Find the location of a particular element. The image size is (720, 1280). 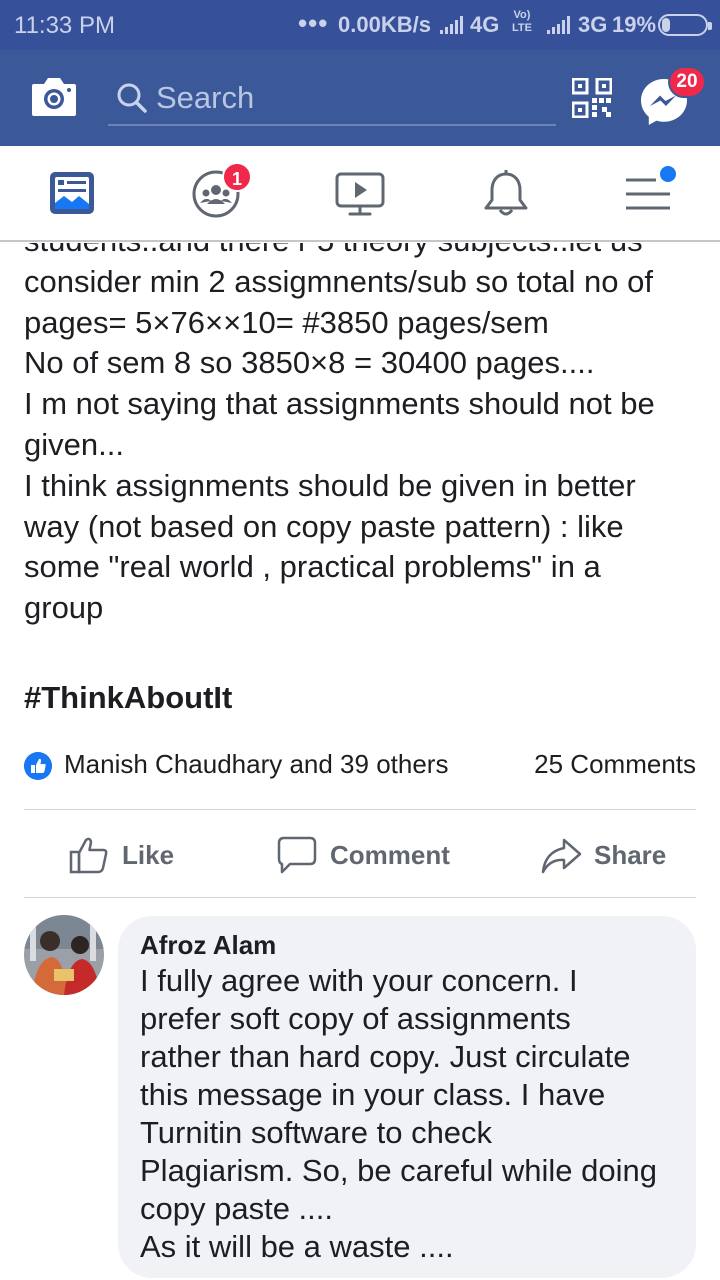

comment-author: Afroz Alam is located at coordinates (208, 945).